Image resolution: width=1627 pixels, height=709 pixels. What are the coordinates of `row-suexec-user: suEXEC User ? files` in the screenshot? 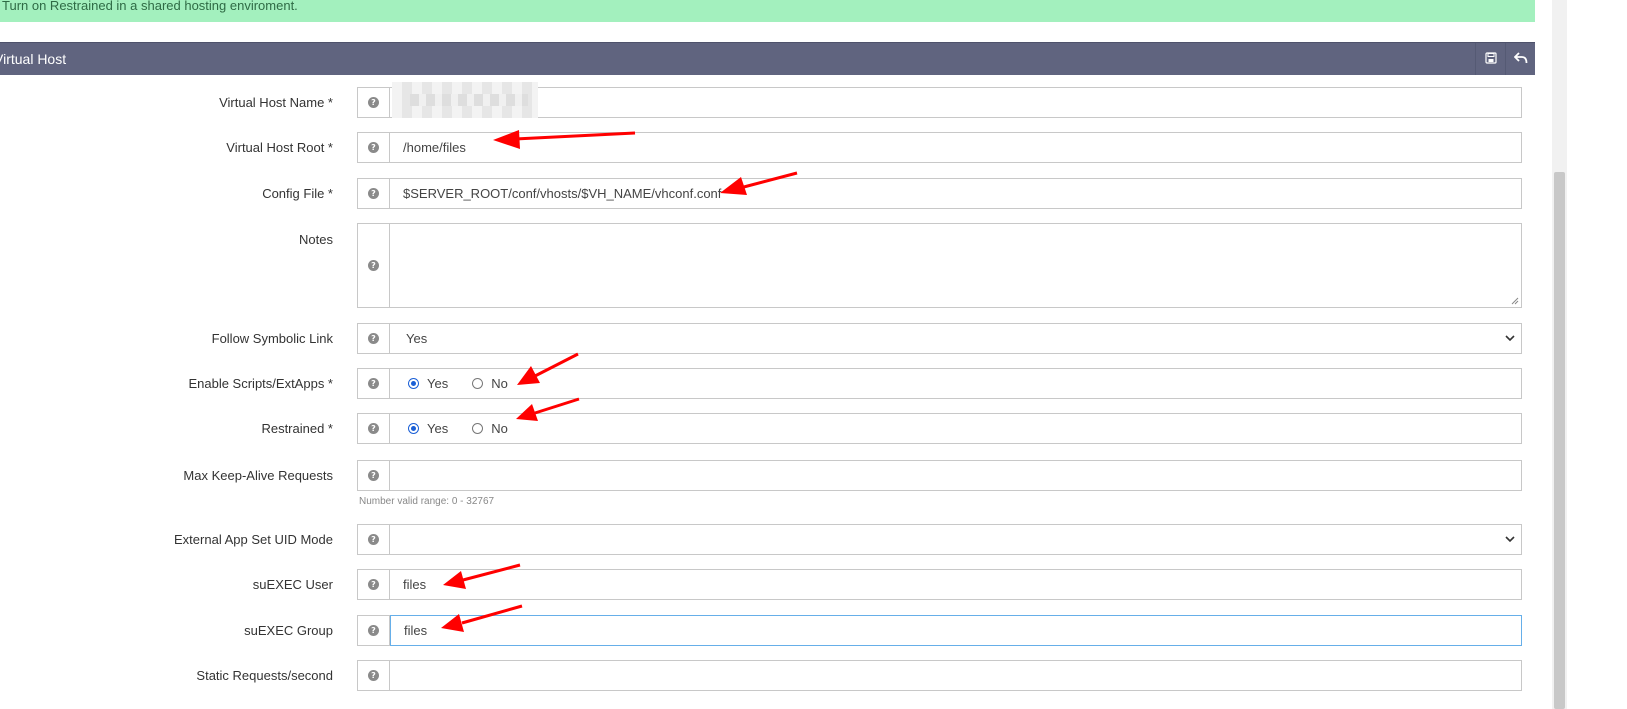 It's located at (767, 584).